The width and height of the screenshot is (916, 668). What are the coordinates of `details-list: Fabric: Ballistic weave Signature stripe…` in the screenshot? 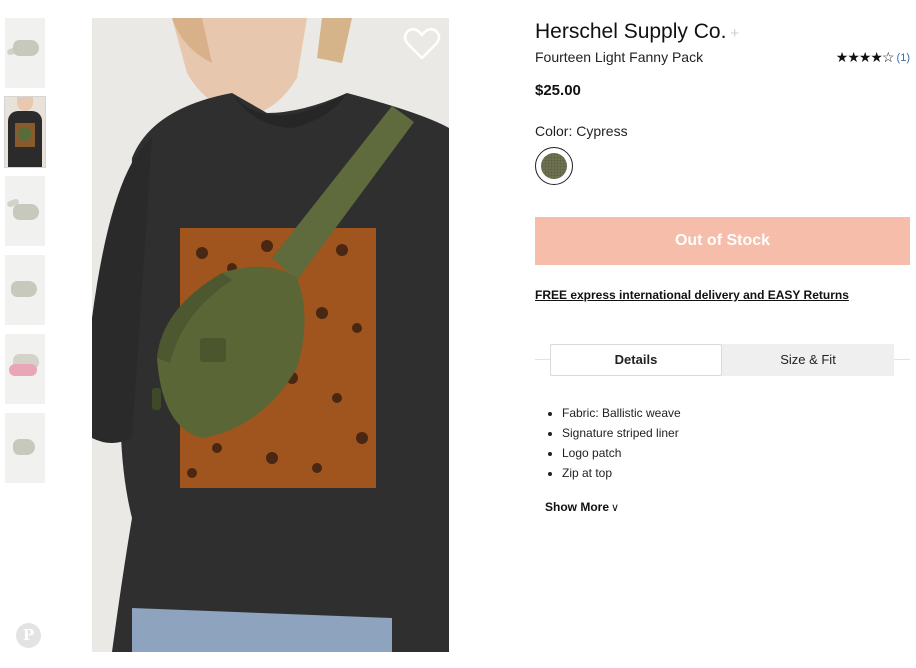 It's located at (613, 446).